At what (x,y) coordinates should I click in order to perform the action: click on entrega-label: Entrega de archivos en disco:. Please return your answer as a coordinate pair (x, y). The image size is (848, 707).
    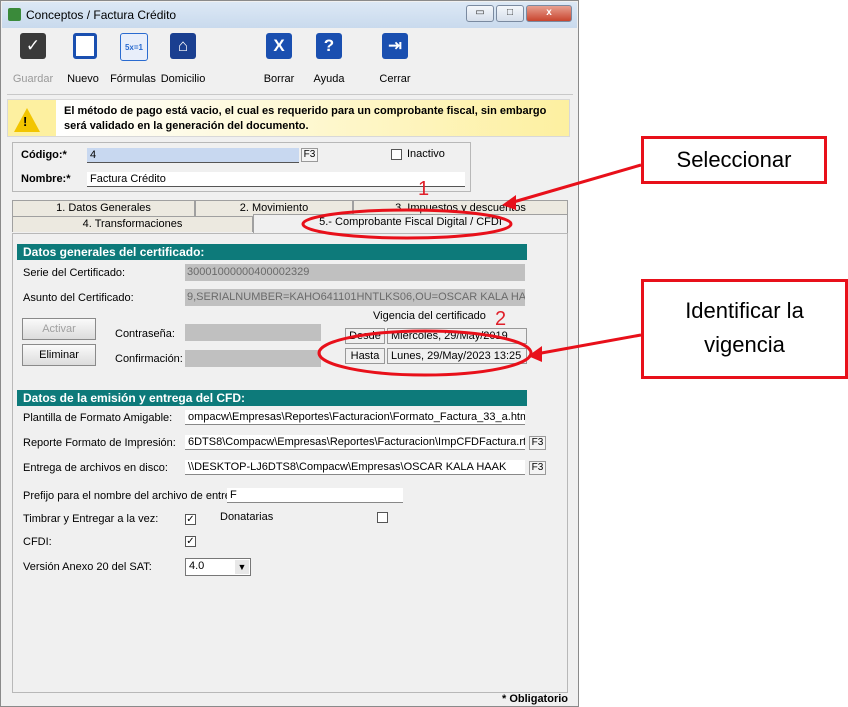
    Looking at the image, I should click on (95, 468).